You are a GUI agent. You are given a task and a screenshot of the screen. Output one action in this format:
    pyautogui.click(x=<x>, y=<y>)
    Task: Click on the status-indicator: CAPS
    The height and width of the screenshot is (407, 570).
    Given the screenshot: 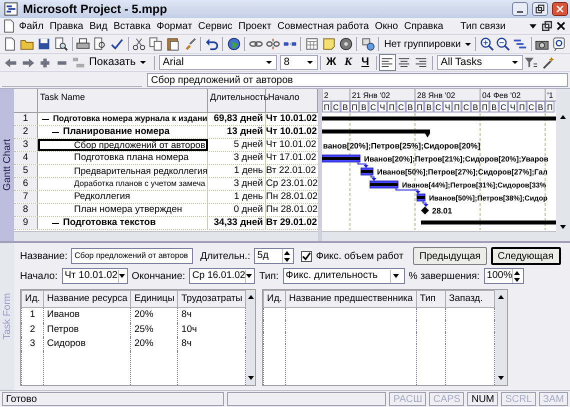 What is the action you would take?
    pyautogui.click(x=446, y=399)
    